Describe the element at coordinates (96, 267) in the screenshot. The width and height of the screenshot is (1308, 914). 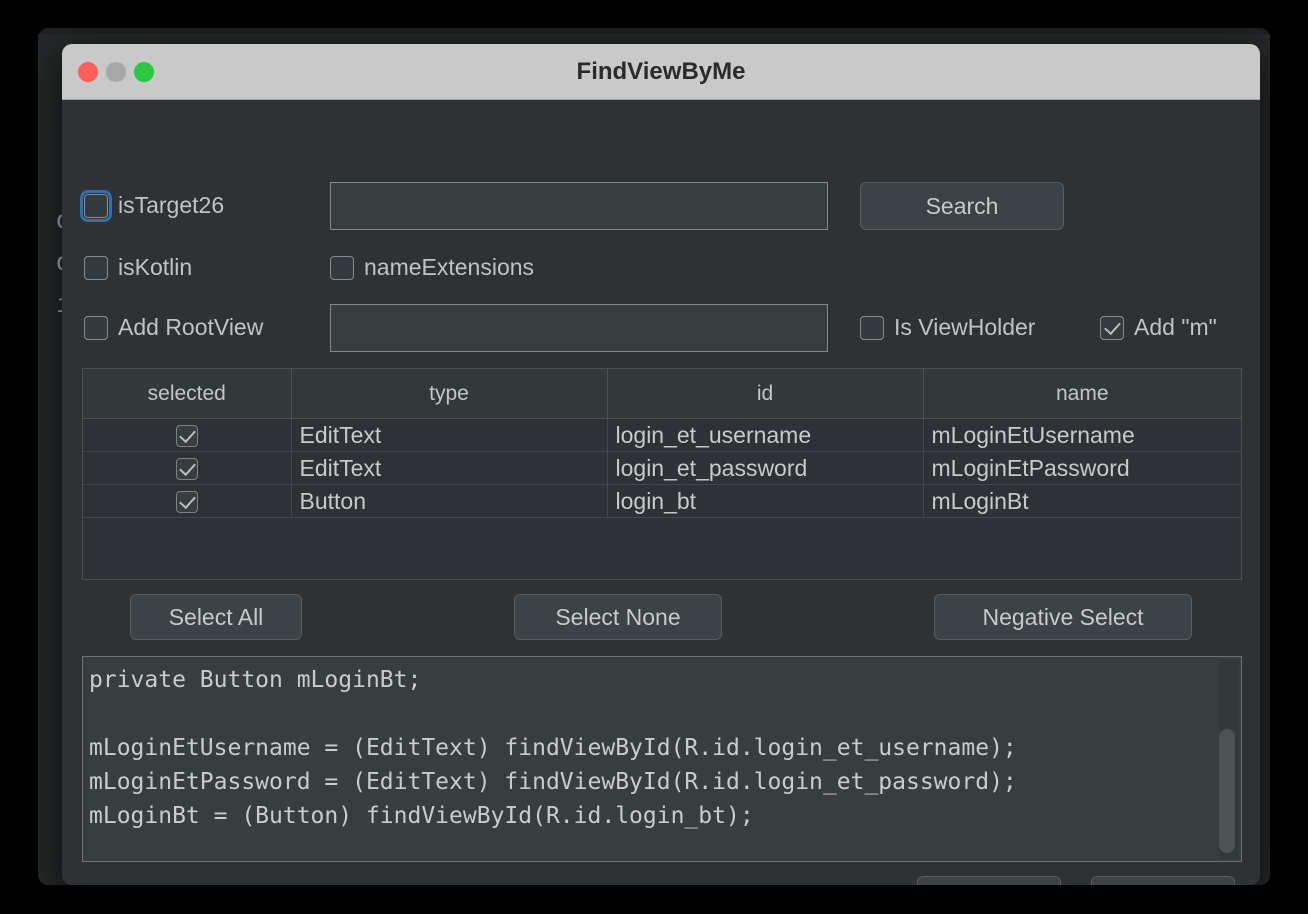
I see `is-kotlin-checkbox-box` at that location.